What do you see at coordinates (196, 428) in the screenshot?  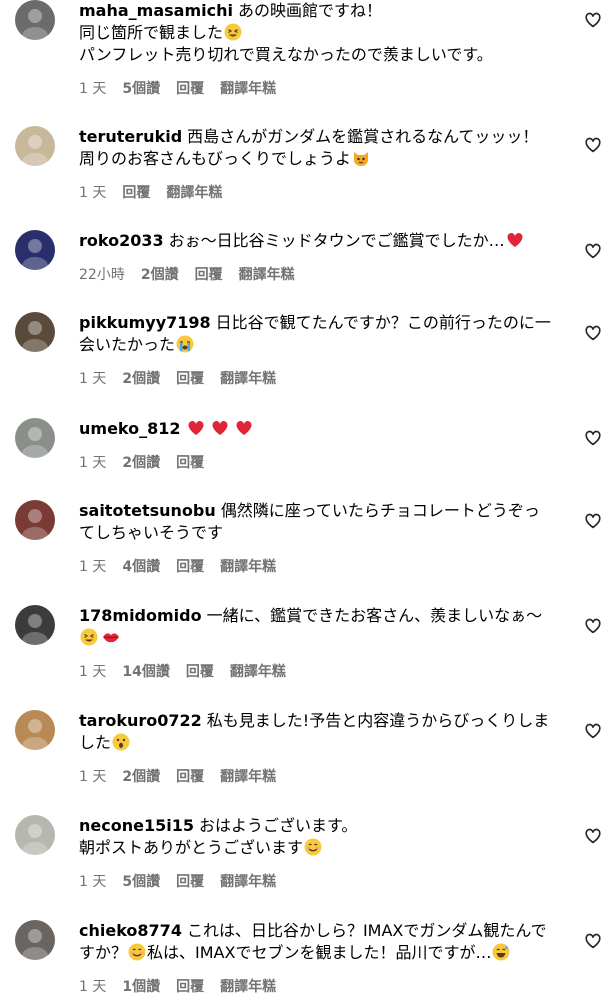 I see `red-heart-emoji` at bounding box center [196, 428].